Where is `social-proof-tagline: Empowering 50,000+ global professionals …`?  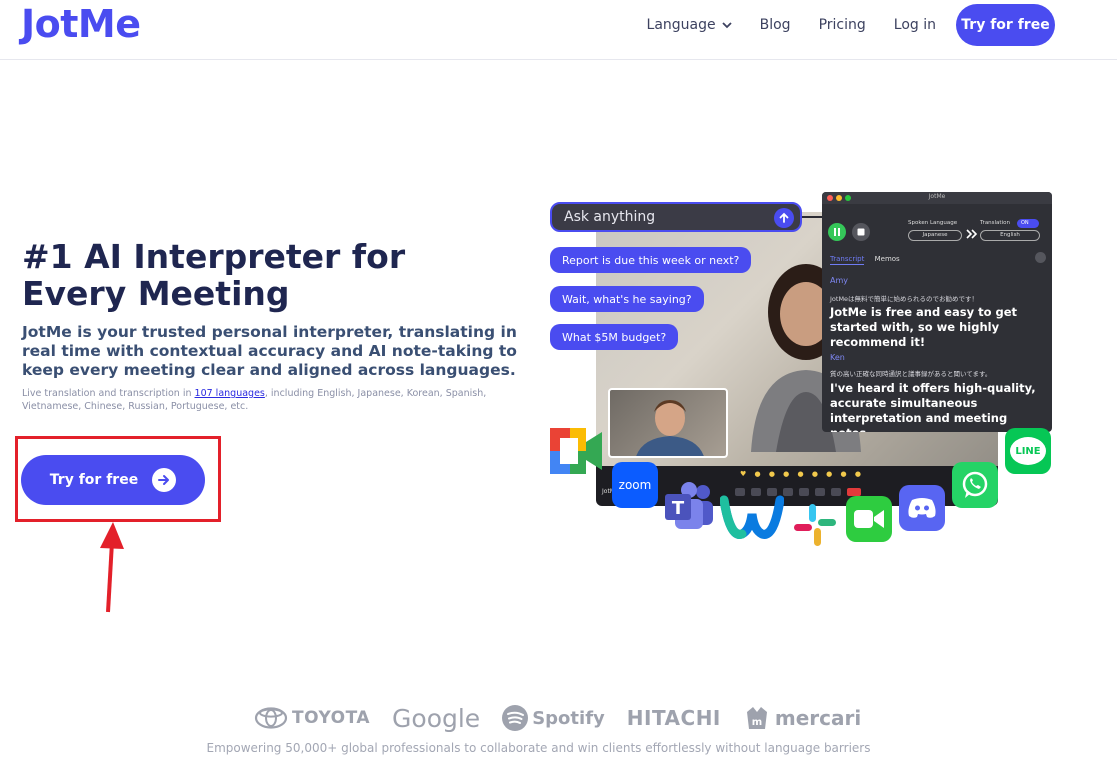 social-proof-tagline: Empowering 50,000+ global professionals … is located at coordinates (538, 748).